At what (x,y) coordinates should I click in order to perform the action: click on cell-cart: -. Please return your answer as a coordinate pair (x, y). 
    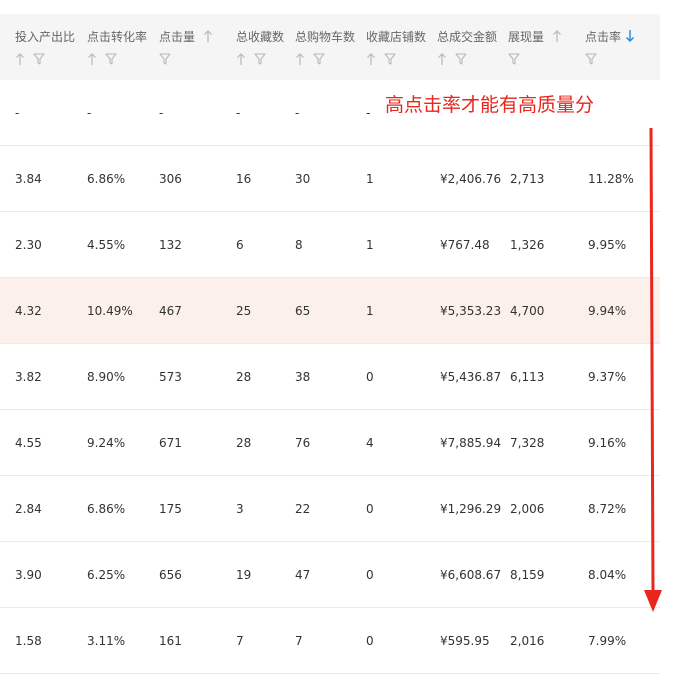
    Looking at the image, I should click on (297, 113).